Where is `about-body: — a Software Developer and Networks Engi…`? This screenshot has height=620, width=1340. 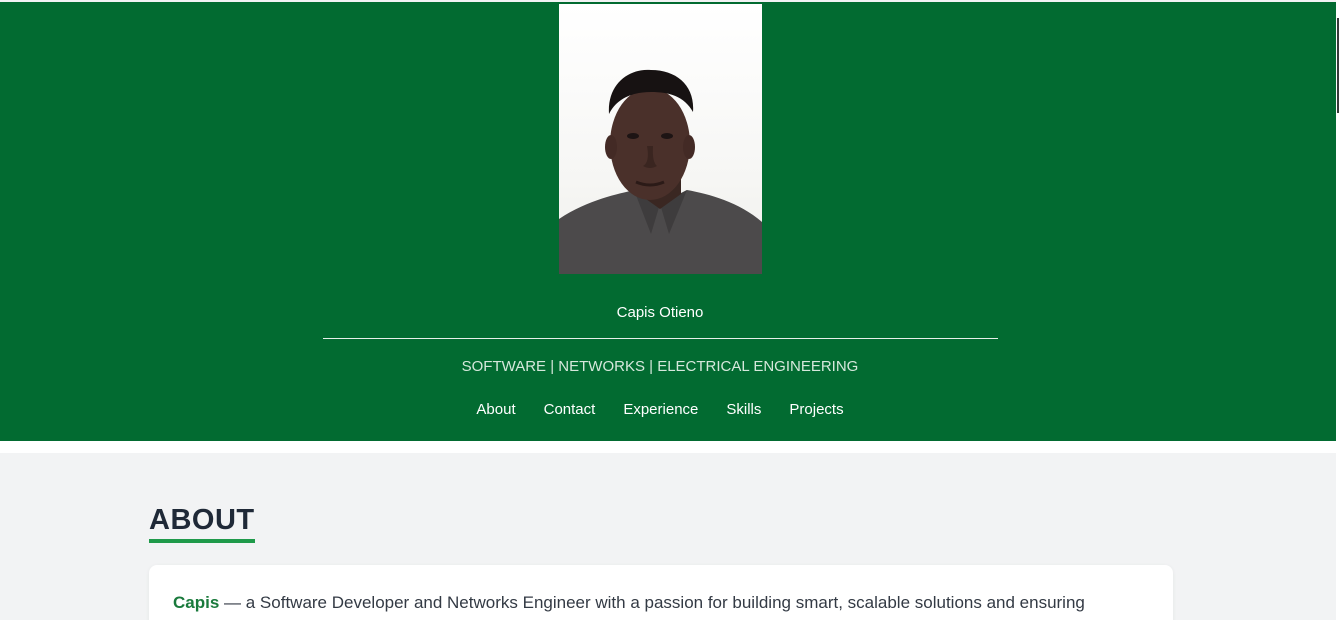
about-body: — a Software Developer and Networks Engi… is located at coordinates (652, 602).